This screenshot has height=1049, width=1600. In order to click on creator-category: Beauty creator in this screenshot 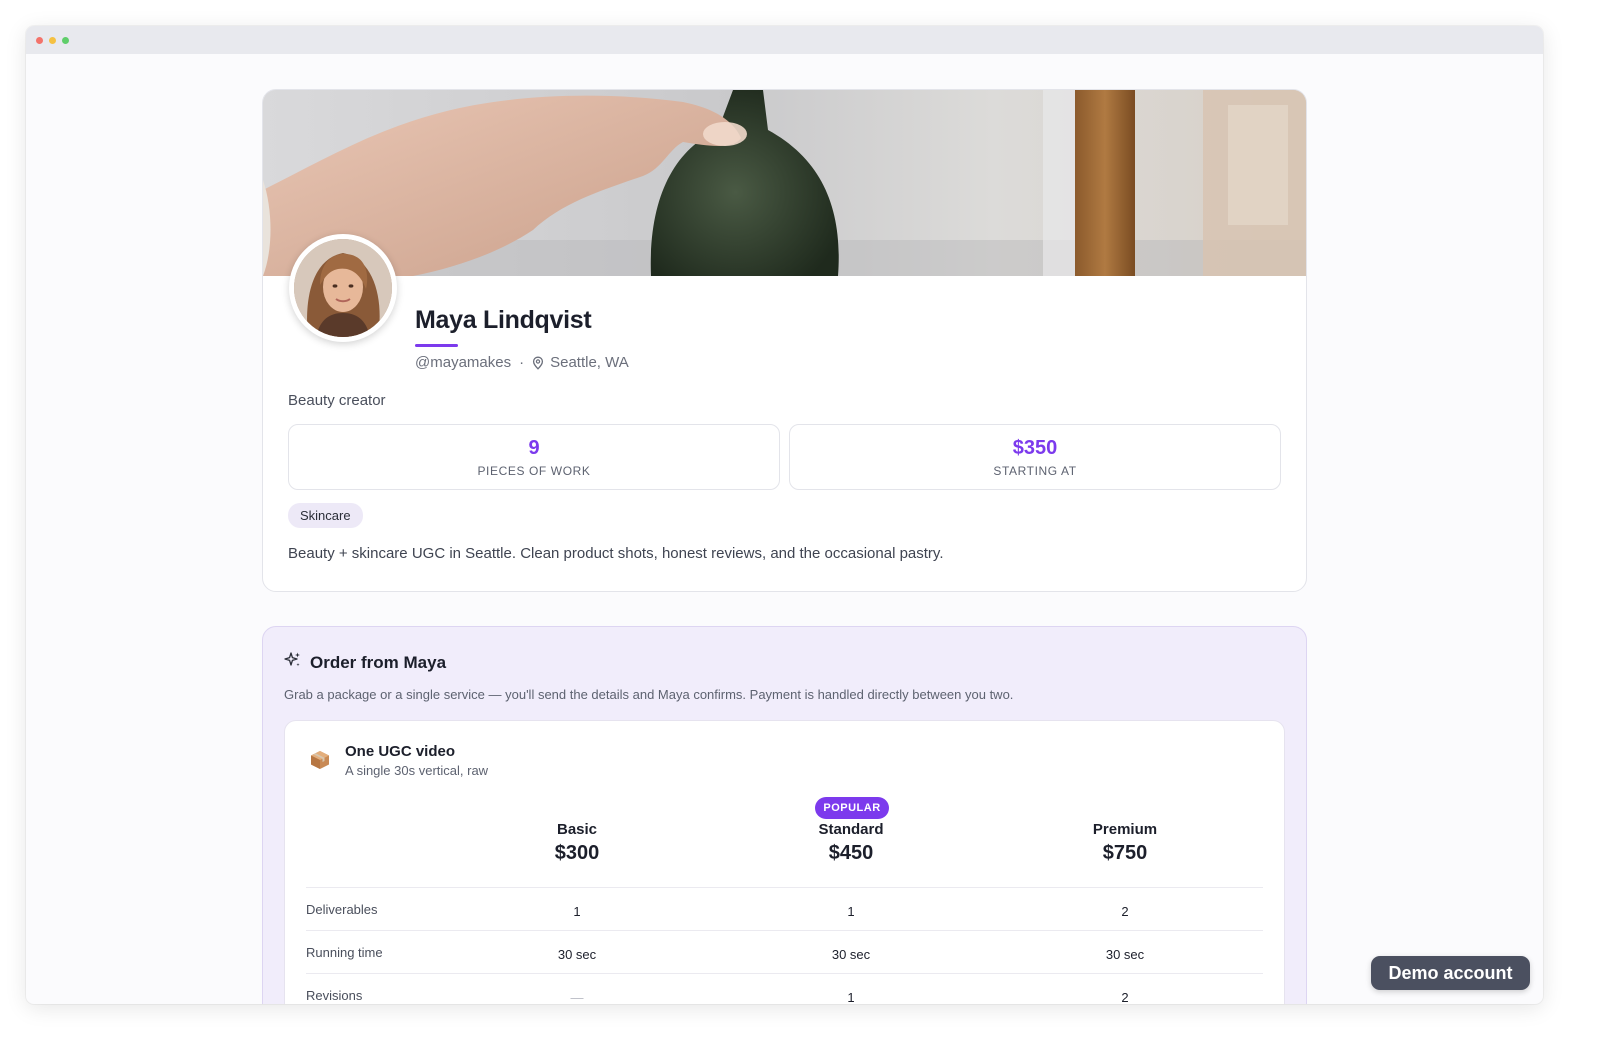, I will do `click(337, 400)`.